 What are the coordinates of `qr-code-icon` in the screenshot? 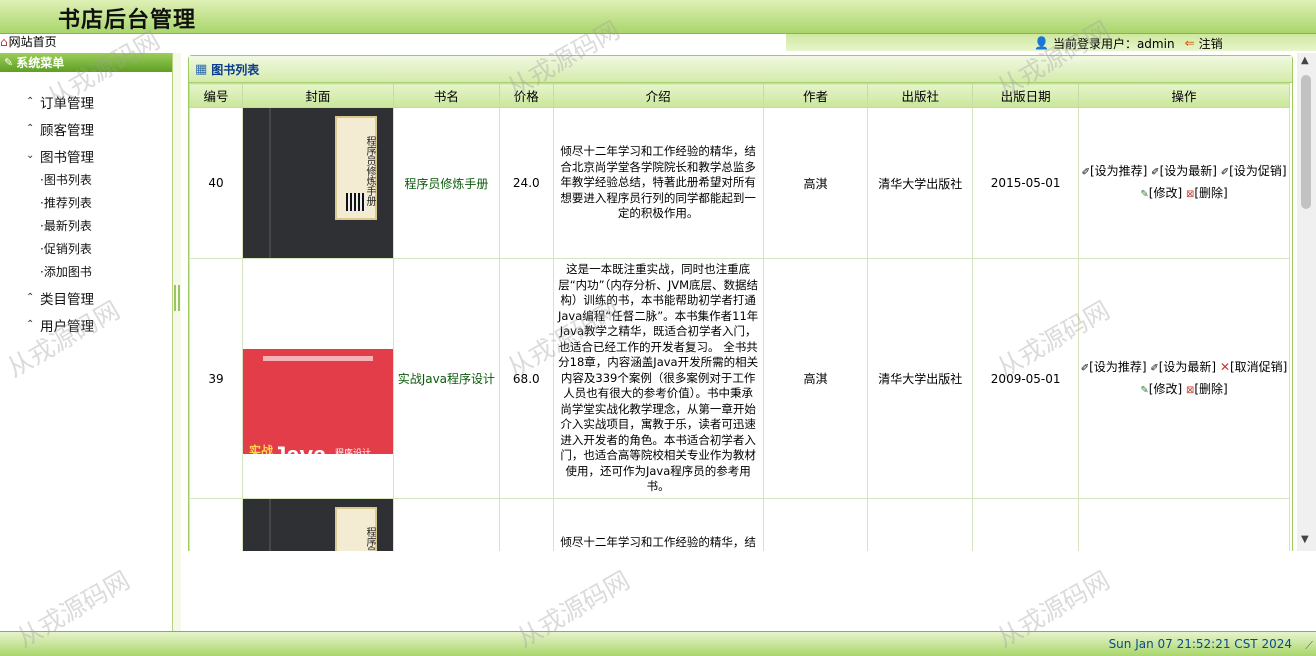 It's located at (355, 202).